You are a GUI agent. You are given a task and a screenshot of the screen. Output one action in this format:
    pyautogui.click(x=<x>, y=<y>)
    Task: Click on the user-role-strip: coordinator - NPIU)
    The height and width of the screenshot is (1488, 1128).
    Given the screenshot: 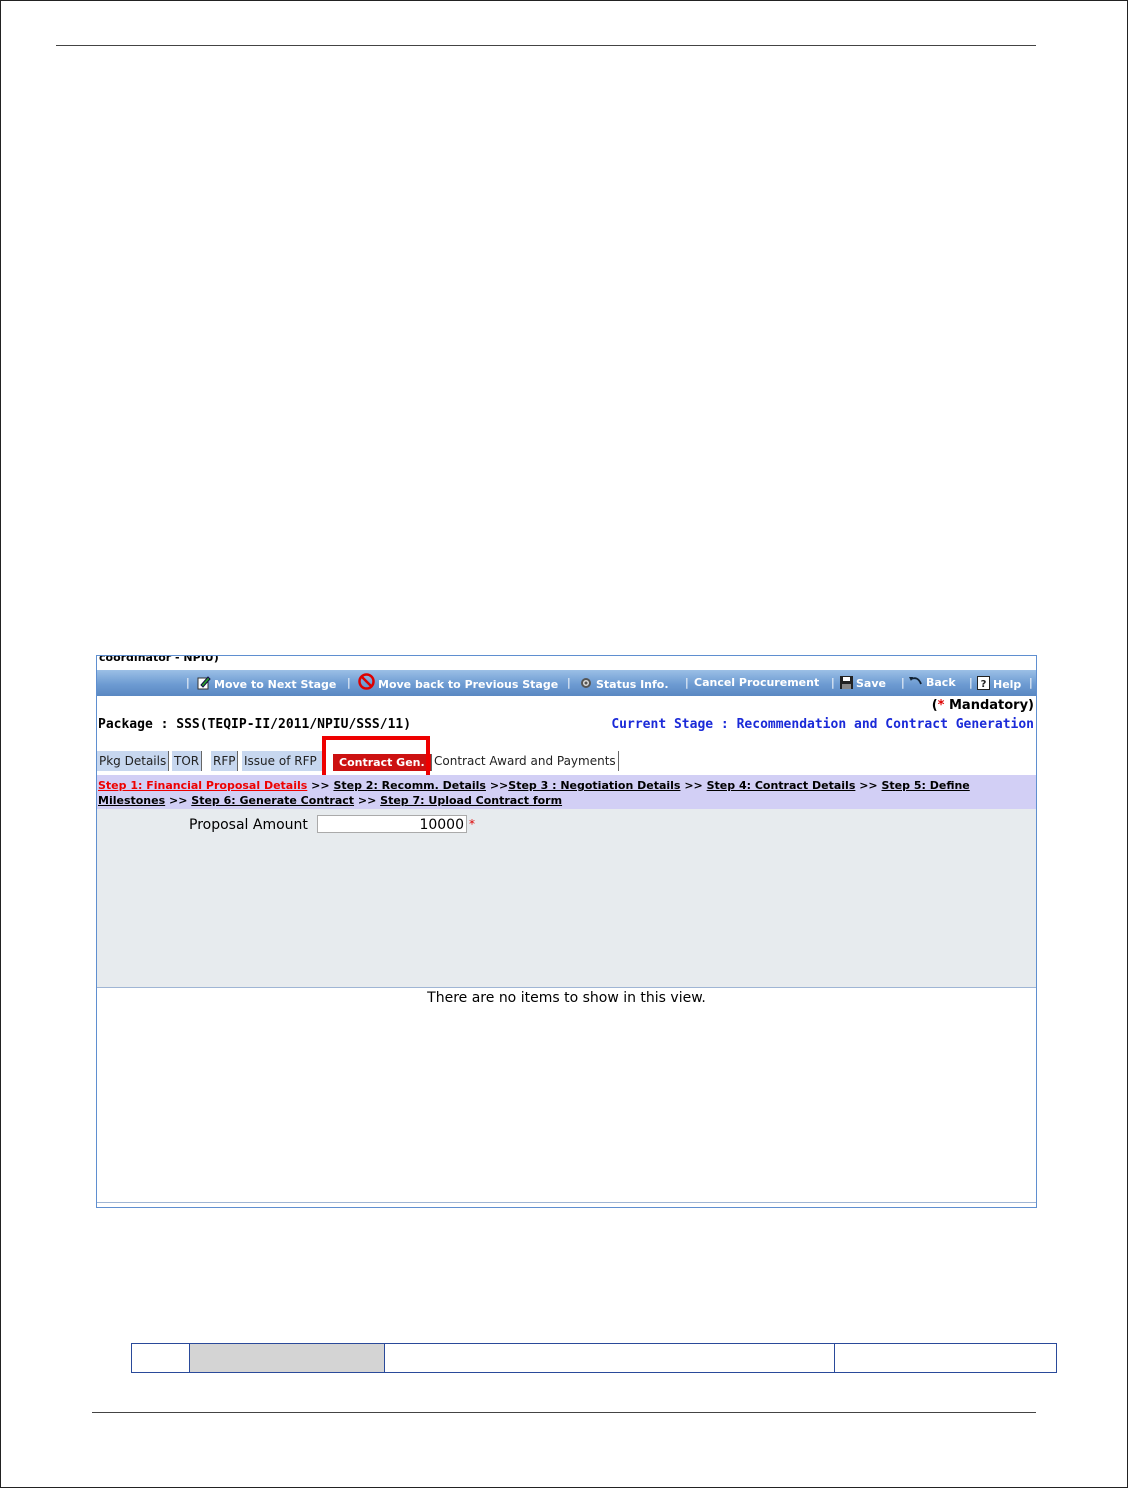 What is the action you would take?
    pyautogui.click(x=566, y=663)
    